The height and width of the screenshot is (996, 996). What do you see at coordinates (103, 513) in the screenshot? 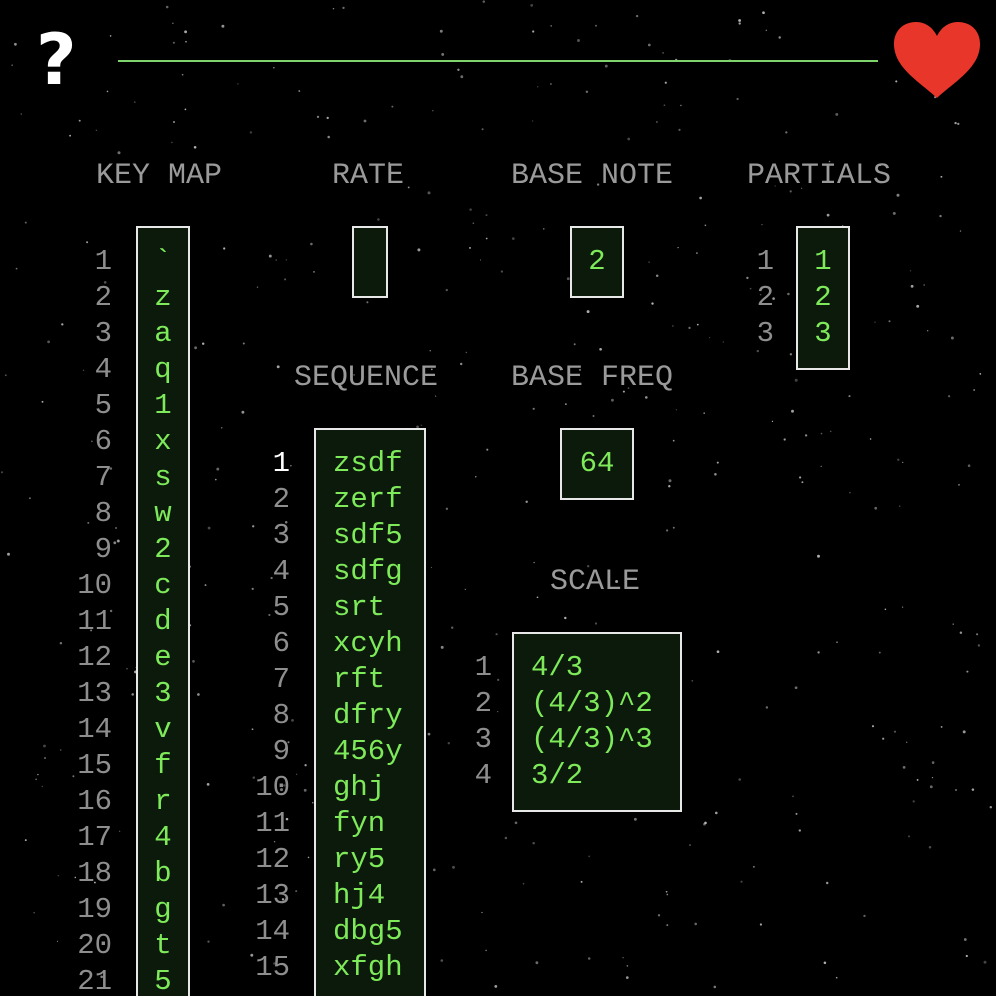
I see `keymap-index: 8` at bounding box center [103, 513].